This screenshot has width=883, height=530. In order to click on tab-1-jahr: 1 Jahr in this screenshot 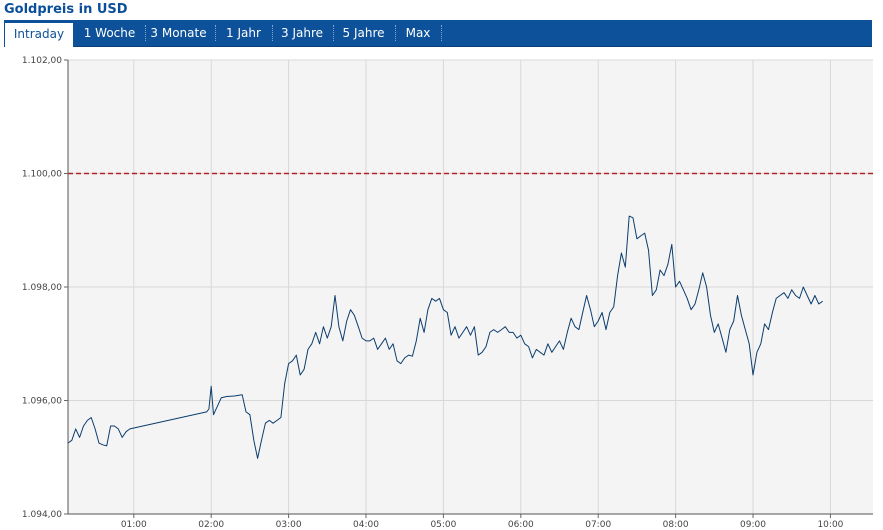, I will do `click(243, 33)`.